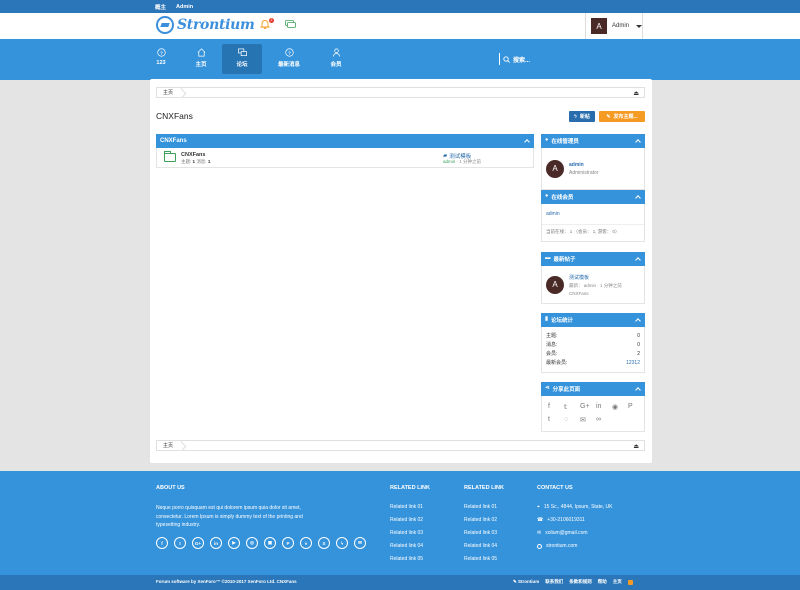 The width and height of the screenshot is (800, 590). Describe the element at coordinates (566, 520) in the screenshot. I see `contact-phone: +30-2106019311` at that location.